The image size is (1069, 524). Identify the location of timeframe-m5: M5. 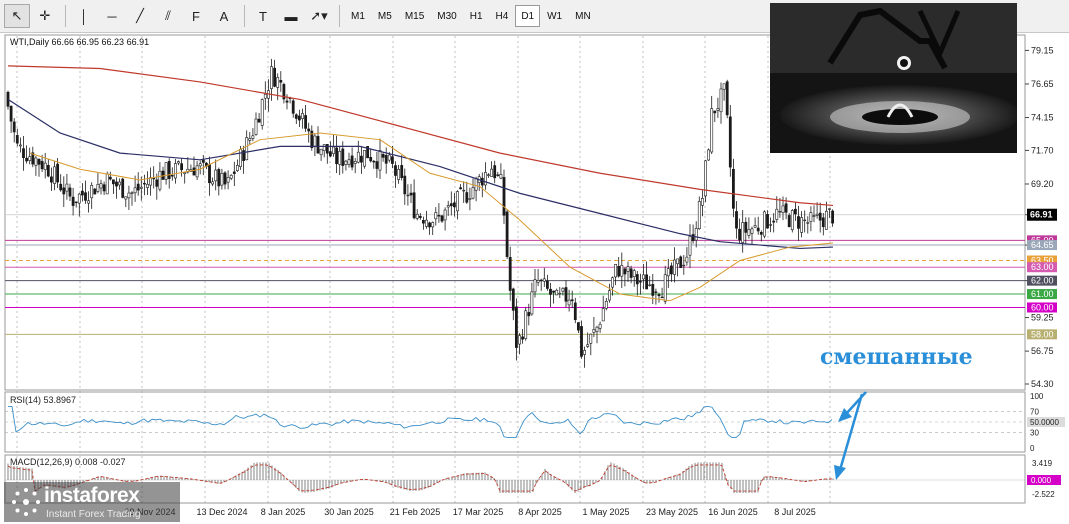
(385, 16).